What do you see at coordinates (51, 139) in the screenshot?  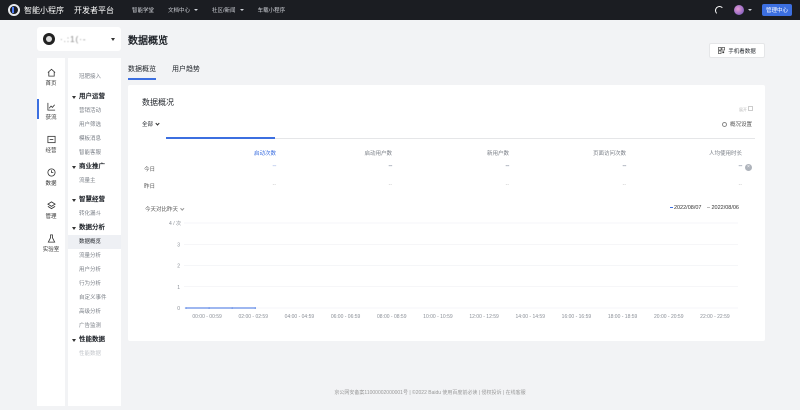 I see `store-icon` at bounding box center [51, 139].